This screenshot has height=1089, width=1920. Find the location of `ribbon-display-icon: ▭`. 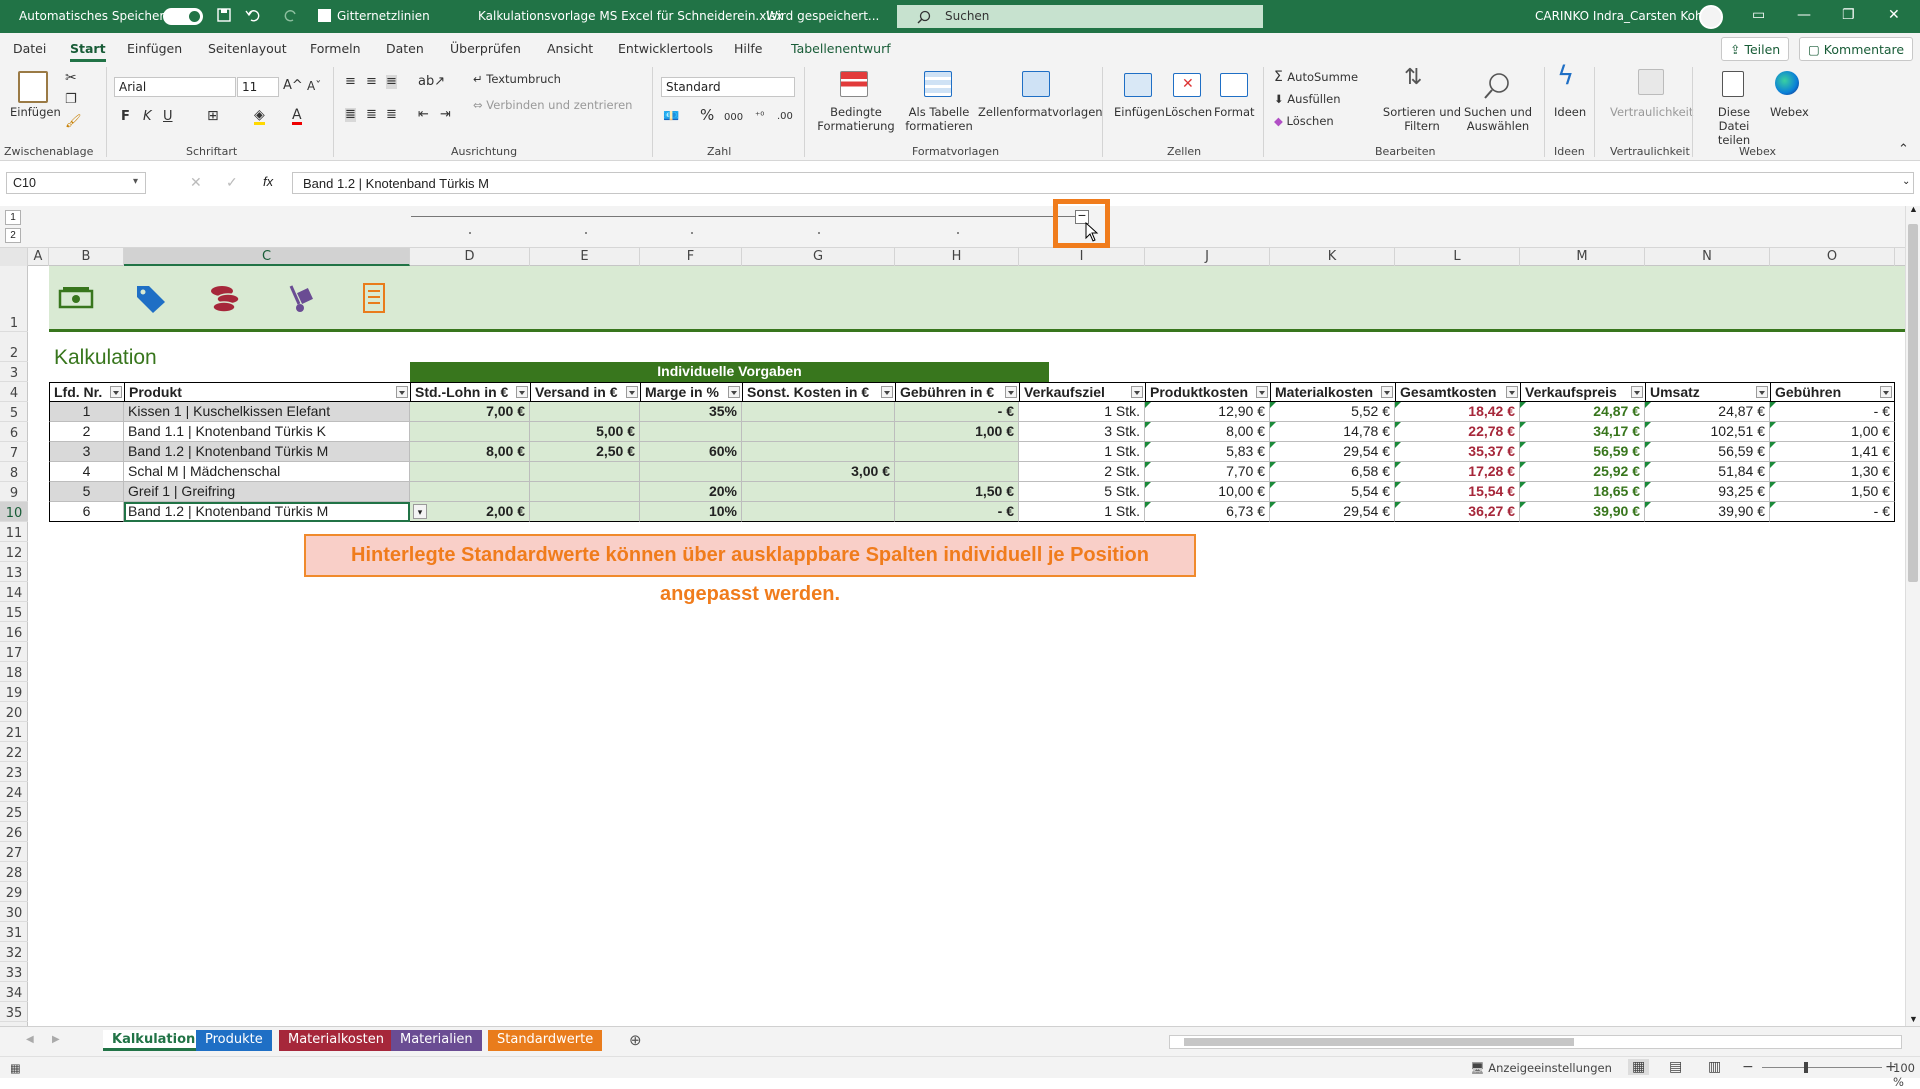

ribbon-display-icon: ▭ is located at coordinates (1758, 15).